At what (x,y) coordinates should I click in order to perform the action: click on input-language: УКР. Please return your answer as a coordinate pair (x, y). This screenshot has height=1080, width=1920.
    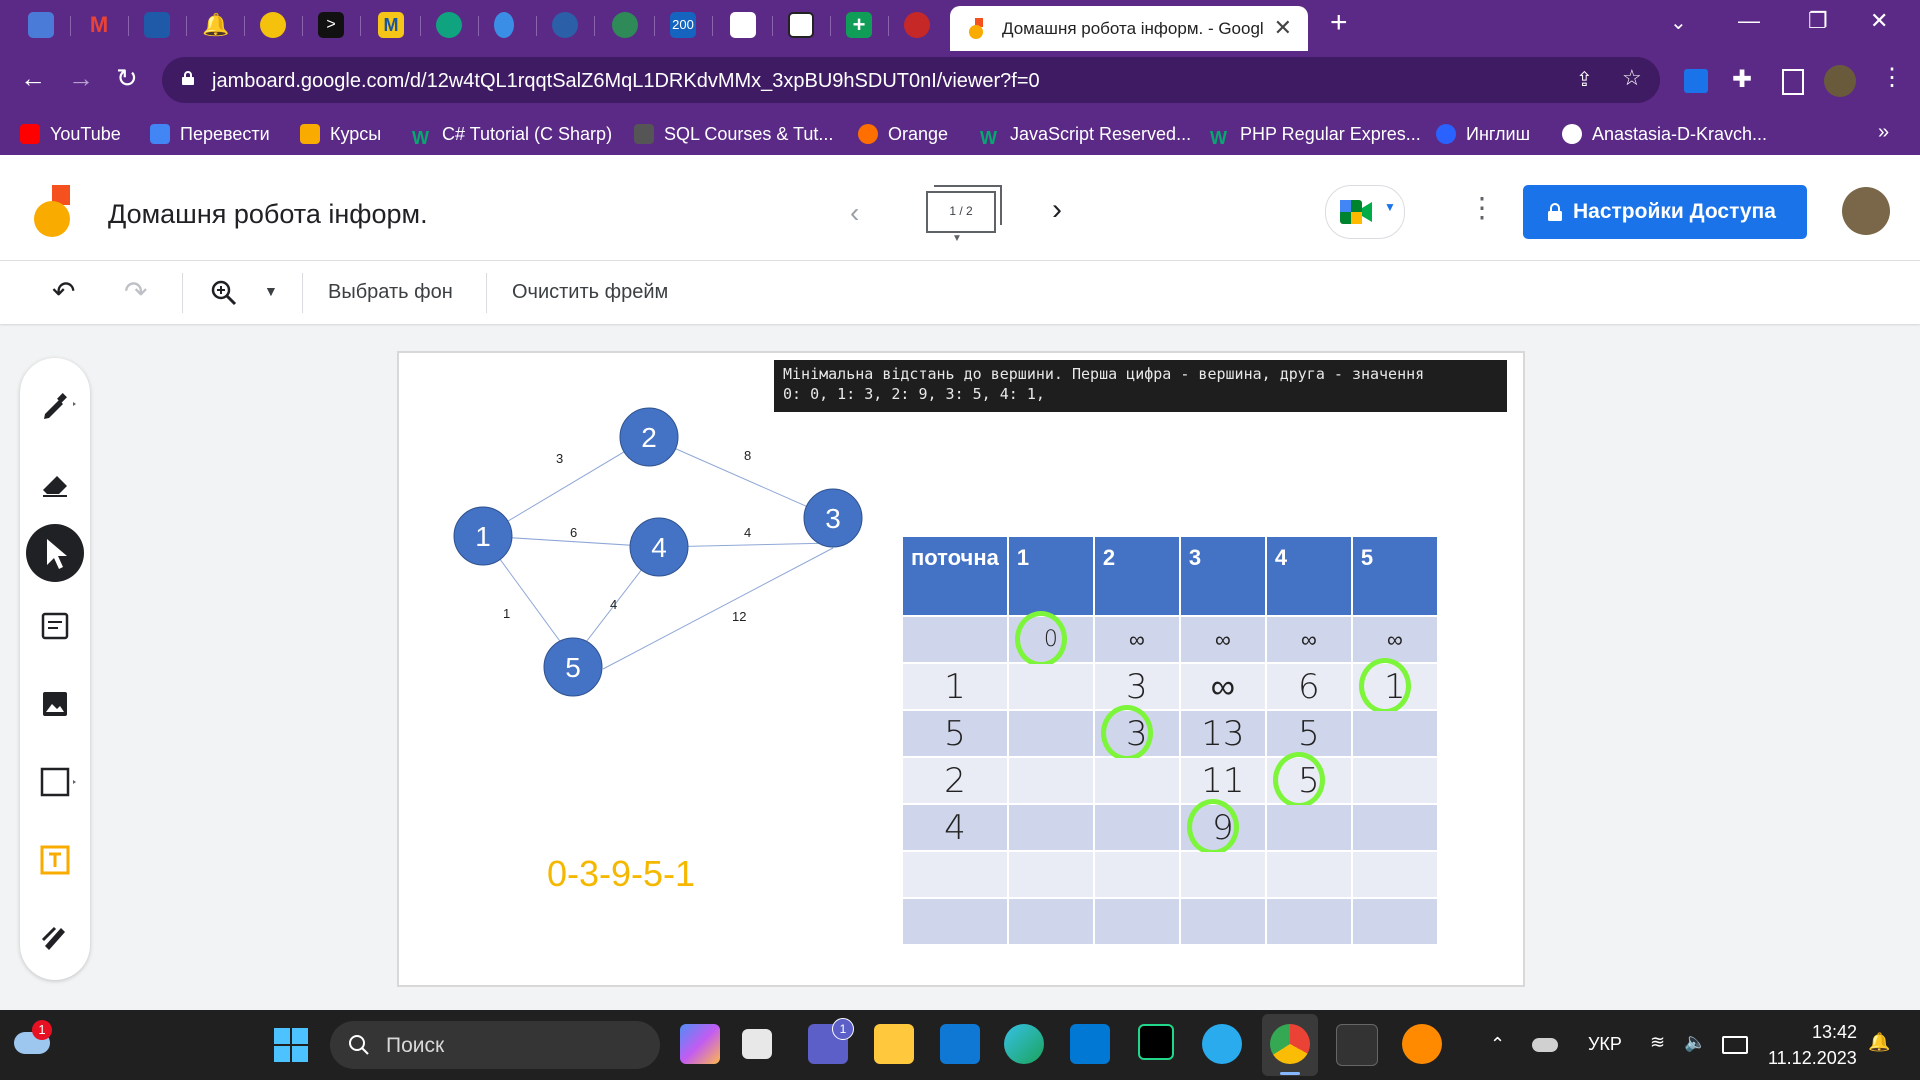
    Looking at the image, I should click on (1605, 1044).